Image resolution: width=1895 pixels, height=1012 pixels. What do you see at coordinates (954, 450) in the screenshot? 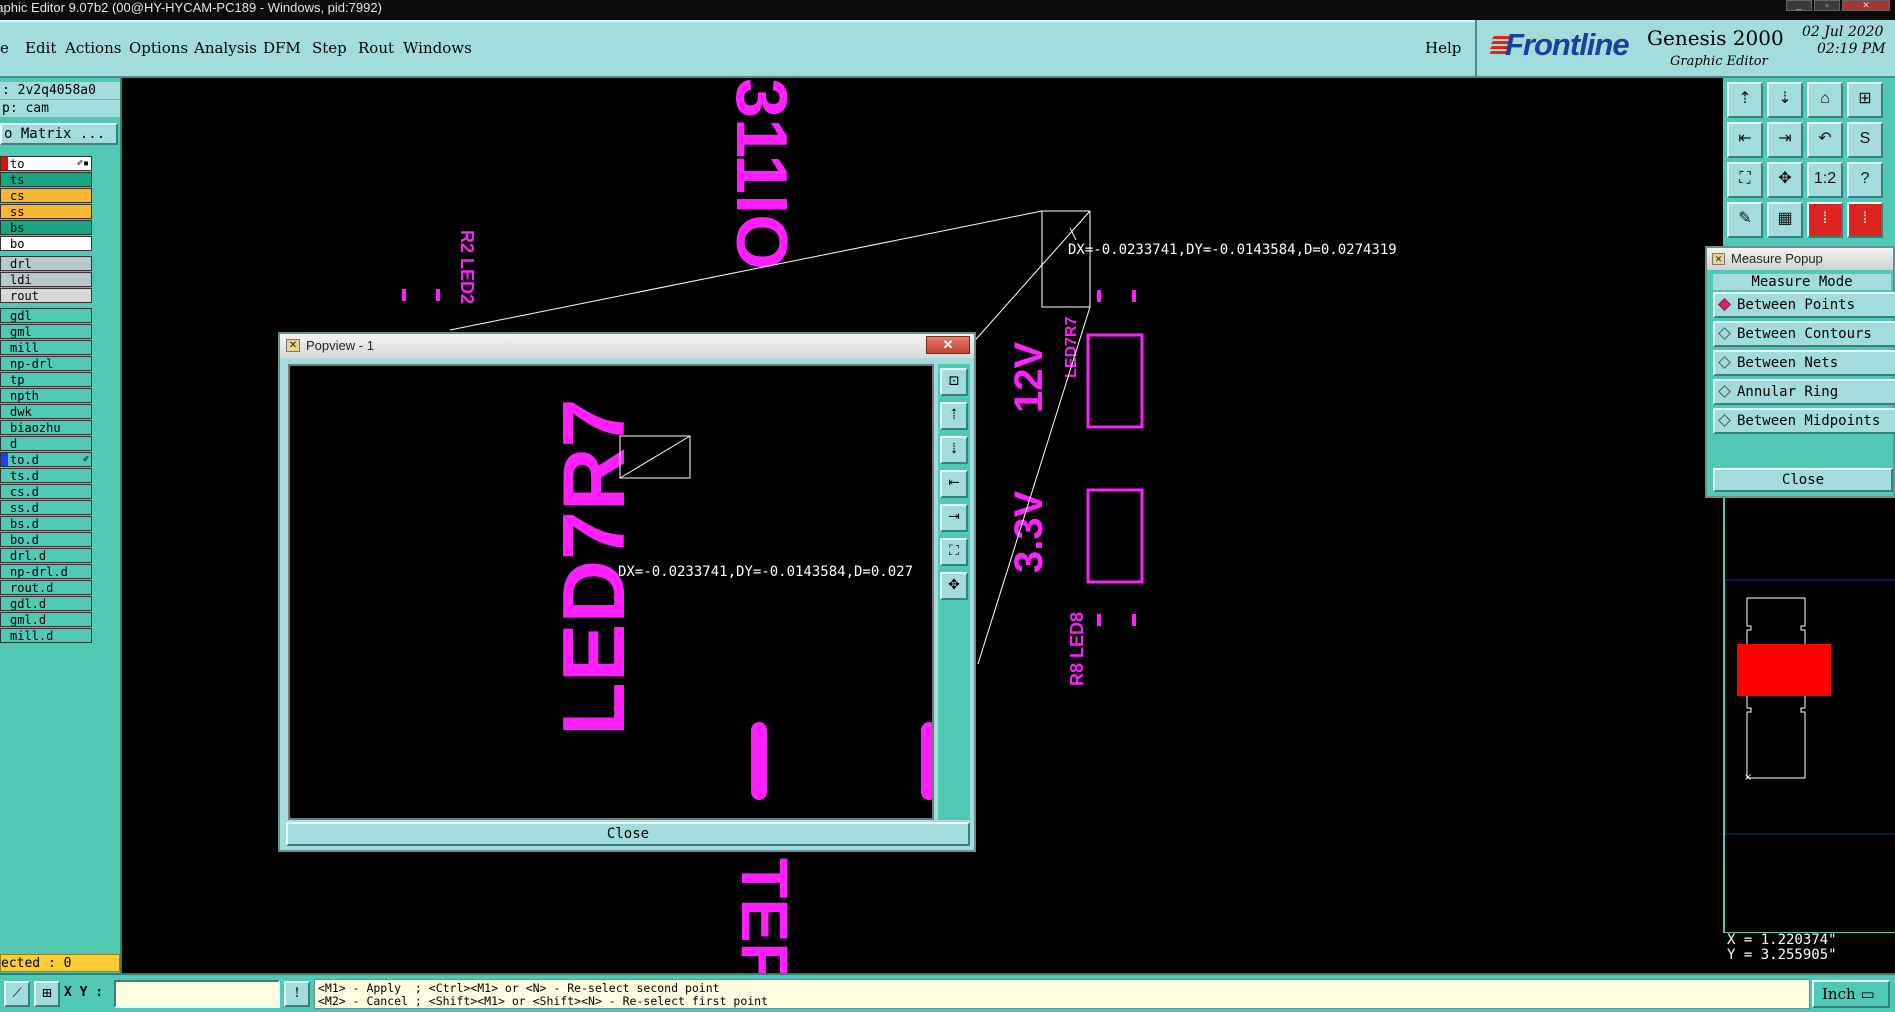
I see `pan-down-icon: ⇣` at bounding box center [954, 450].